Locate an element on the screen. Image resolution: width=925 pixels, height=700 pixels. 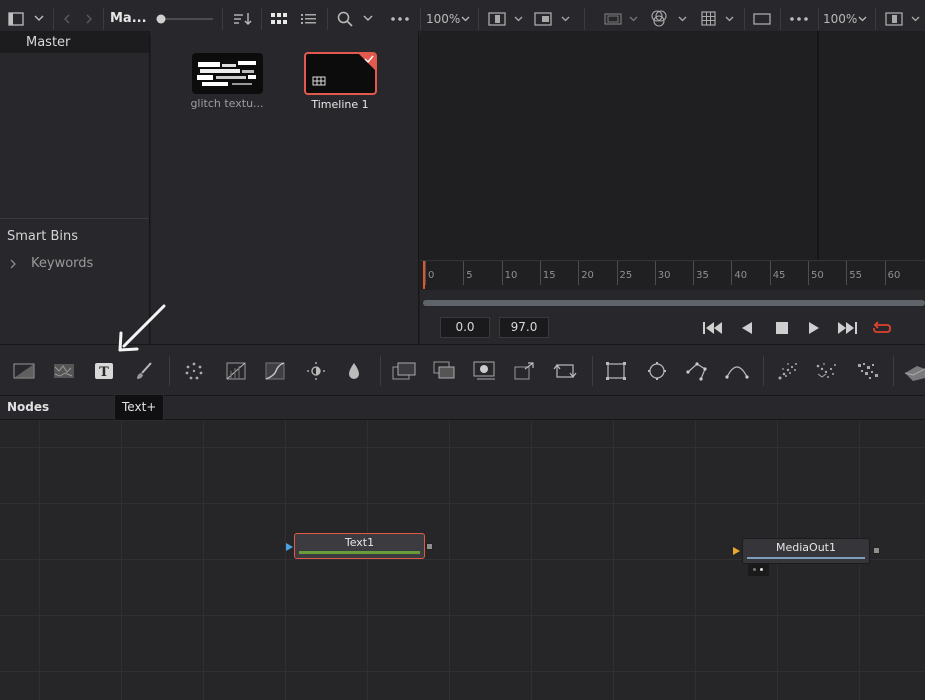
mediaout1-output-port is located at coordinates (876, 550).